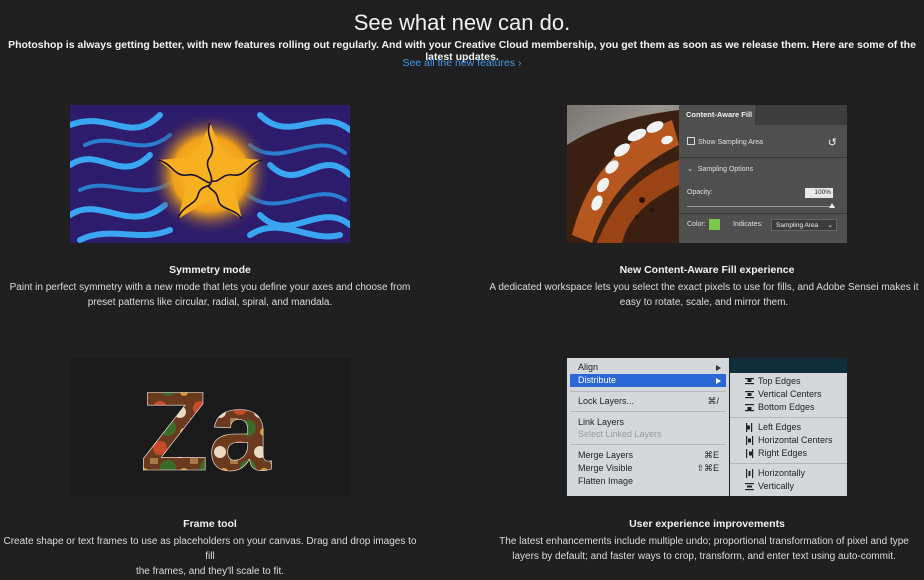  Describe the element at coordinates (779, 427) in the screenshot. I see `submenu-item-left-edges: Left Edges` at that location.